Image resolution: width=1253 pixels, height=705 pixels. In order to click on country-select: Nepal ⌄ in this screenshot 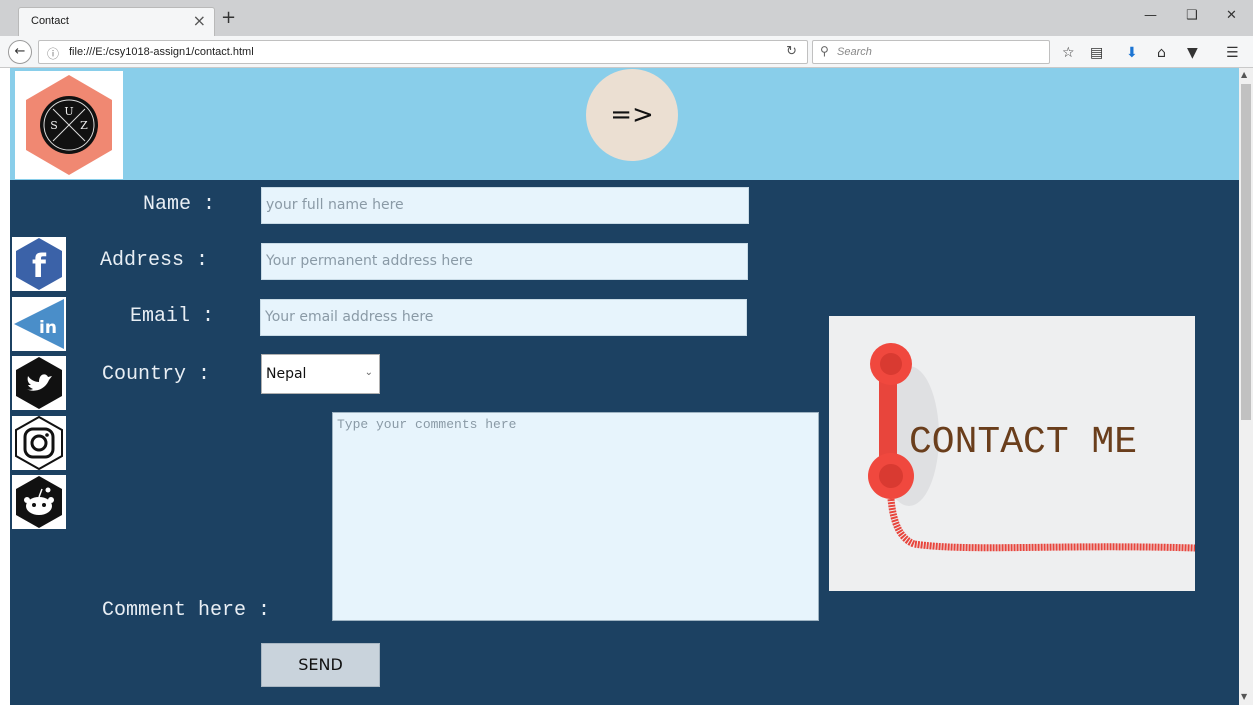, I will do `click(320, 374)`.